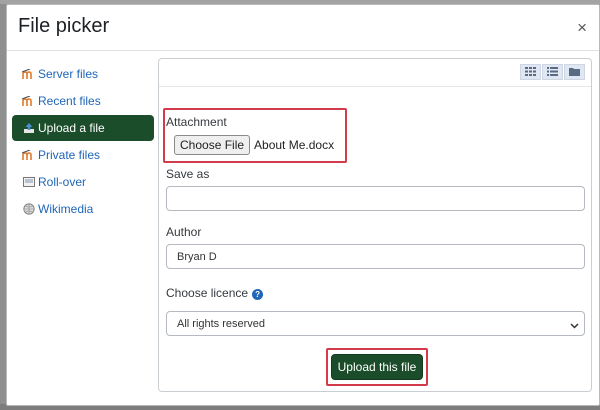  What do you see at coordinates (377, 367) in the screenshot?
I see `upload-highlight` at bounding box center [377, 367].